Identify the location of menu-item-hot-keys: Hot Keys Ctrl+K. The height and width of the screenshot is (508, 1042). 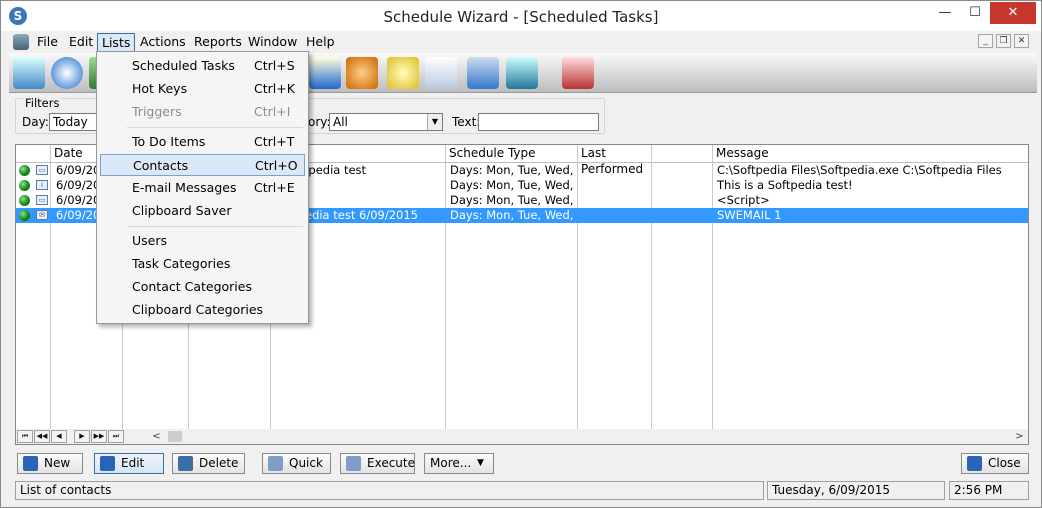
(202, 89).